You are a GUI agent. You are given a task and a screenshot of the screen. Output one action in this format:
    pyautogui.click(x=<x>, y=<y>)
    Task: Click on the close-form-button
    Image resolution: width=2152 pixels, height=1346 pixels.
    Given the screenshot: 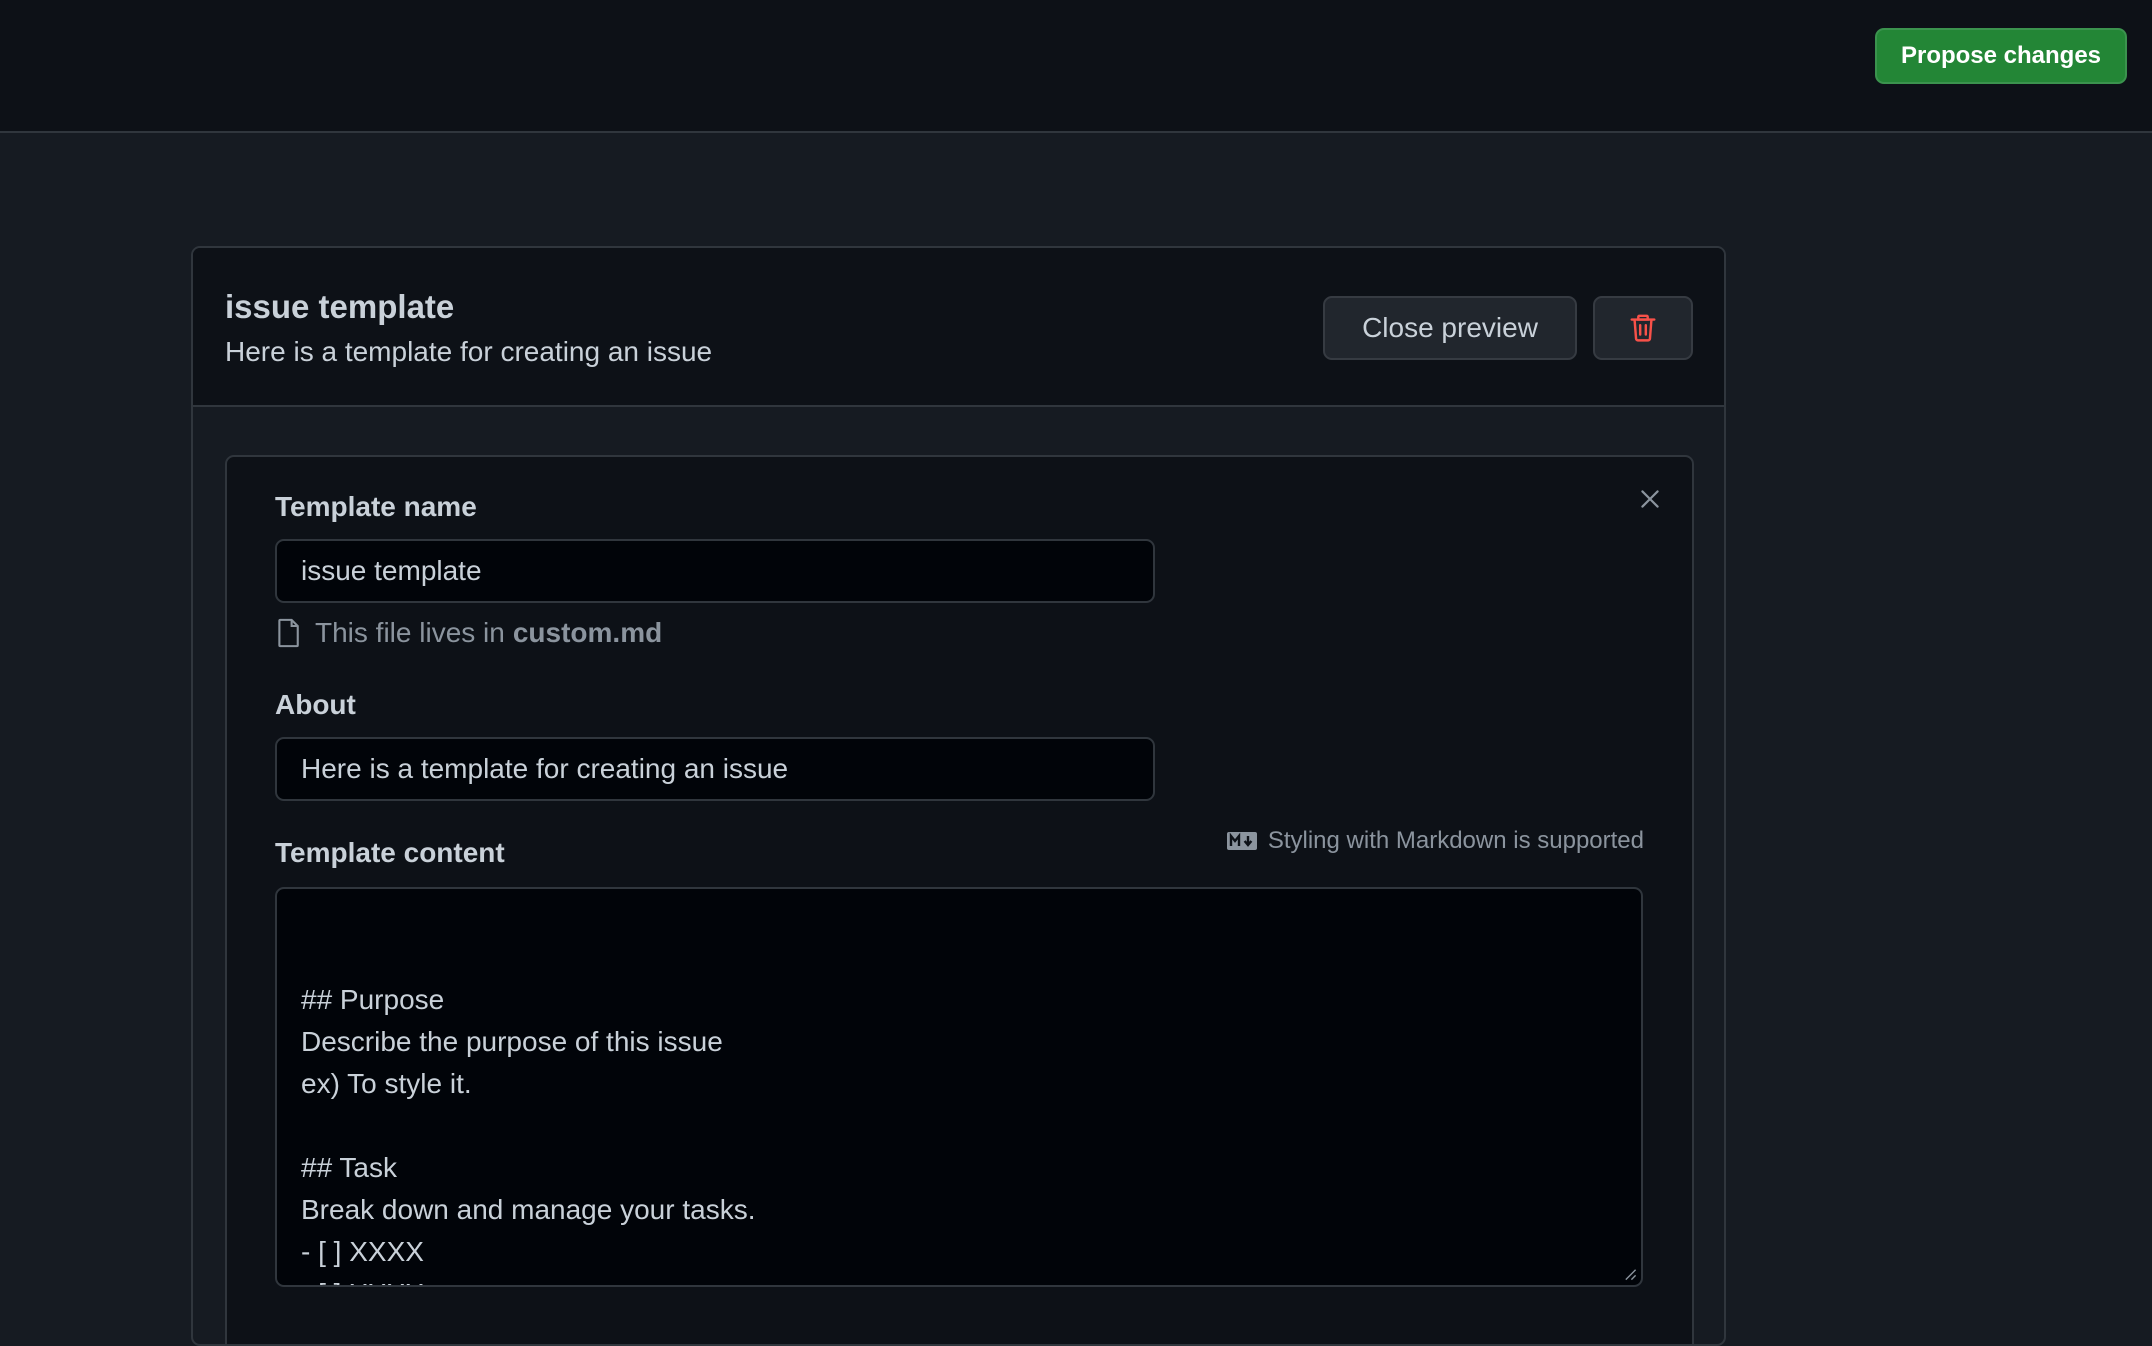 What is the action you would take?
    pyautogui.click(x=1650, y=499)
    